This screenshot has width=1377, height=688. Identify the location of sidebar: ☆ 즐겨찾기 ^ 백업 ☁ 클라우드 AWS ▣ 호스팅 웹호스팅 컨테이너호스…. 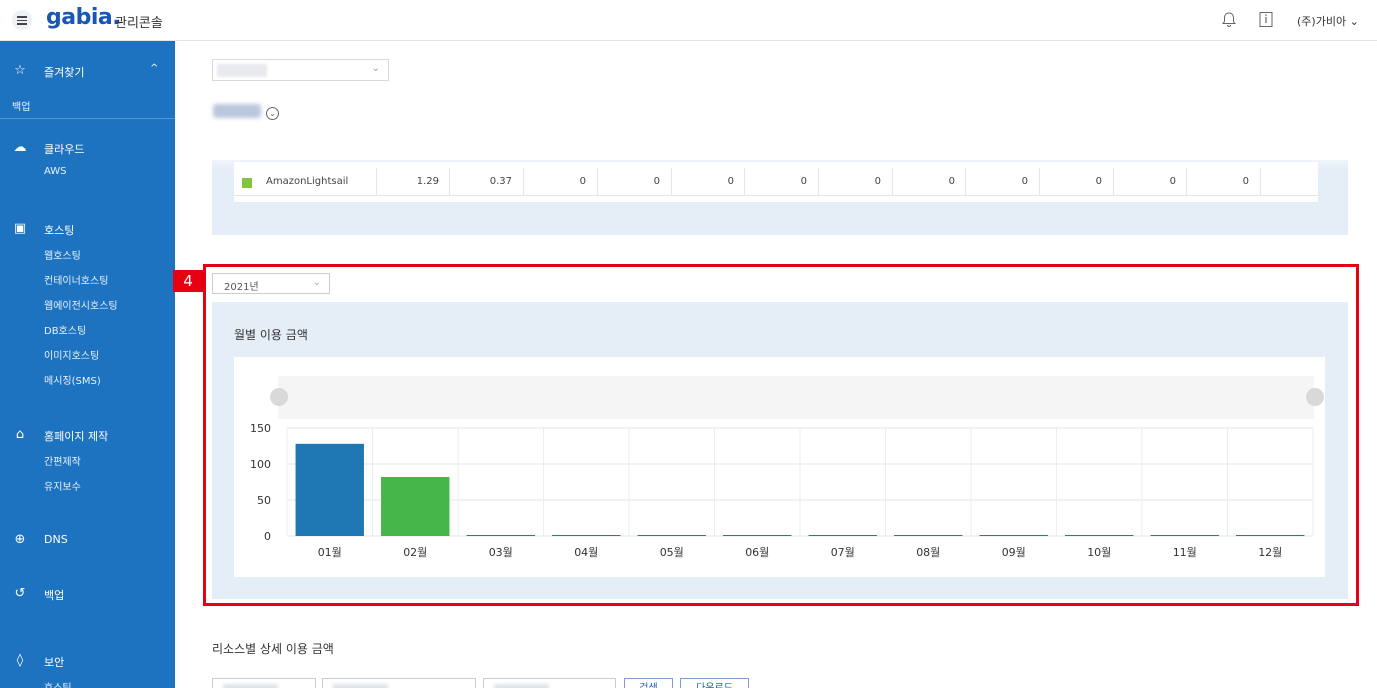
(87, 364).